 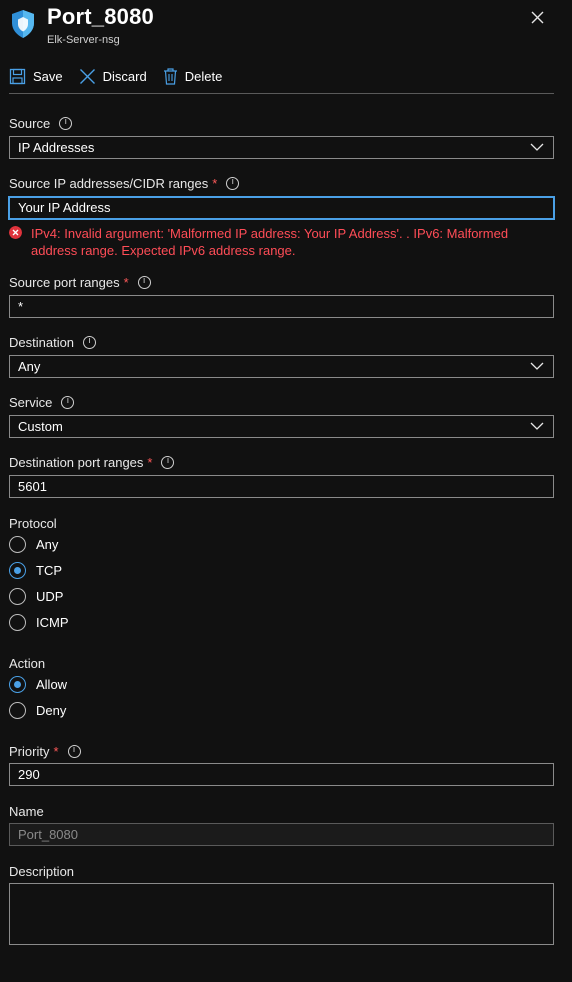 I want to click on toolbar-divider, so click(x=281, y=93).